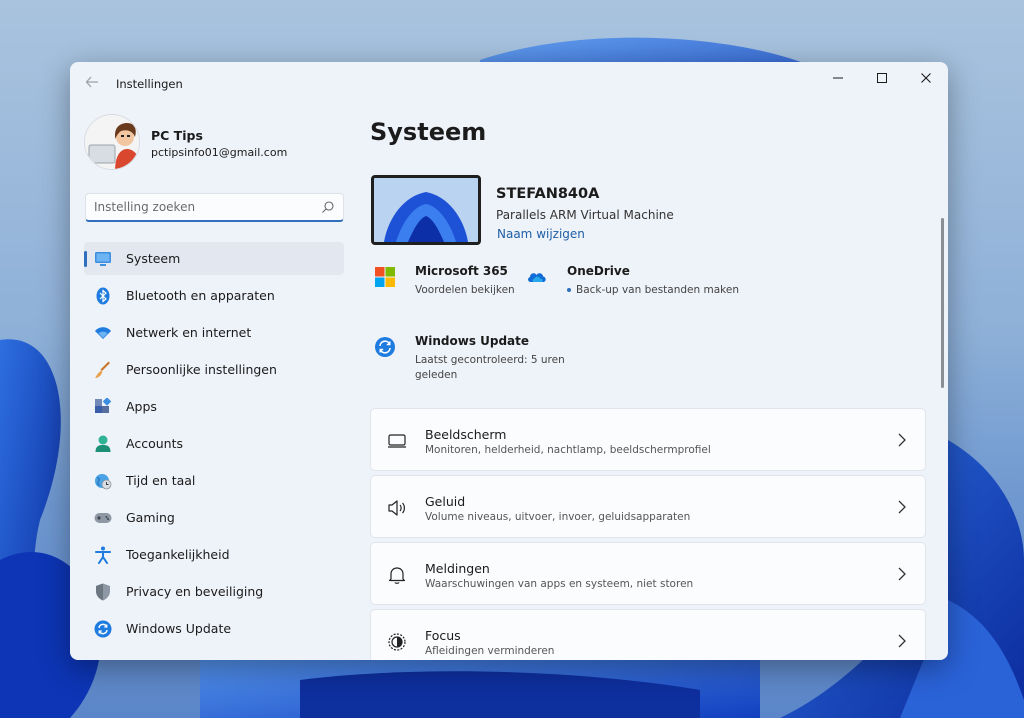  What do you see at coordinates (426, 210) in the screenshot?
I see `device-wallpaper-thumbnail` at bounding box center [426, 210].